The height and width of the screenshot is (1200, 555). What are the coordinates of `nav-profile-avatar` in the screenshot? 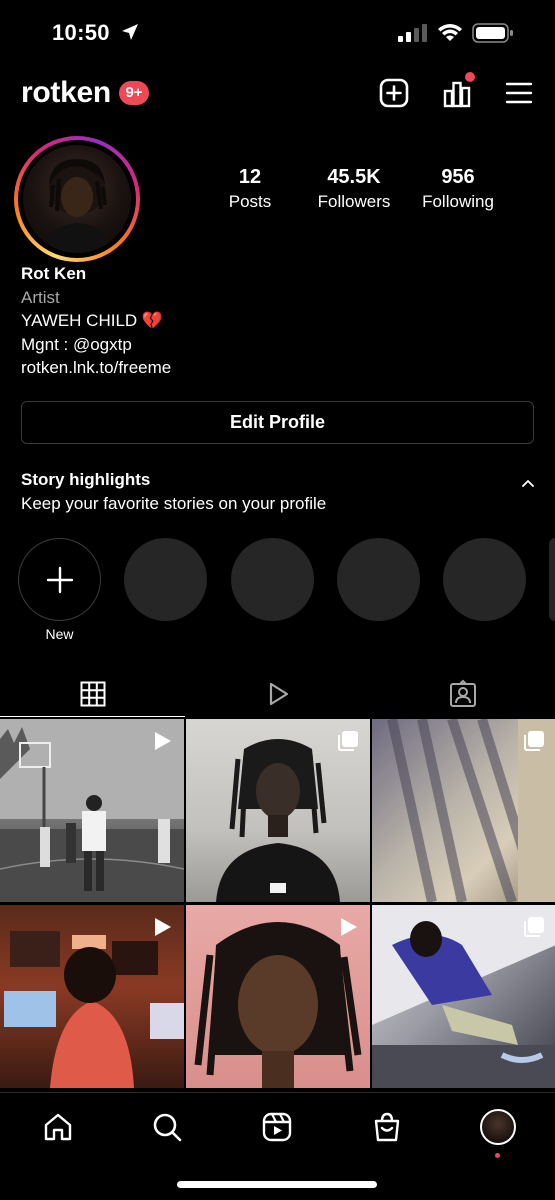 It's located at (498, 1127).